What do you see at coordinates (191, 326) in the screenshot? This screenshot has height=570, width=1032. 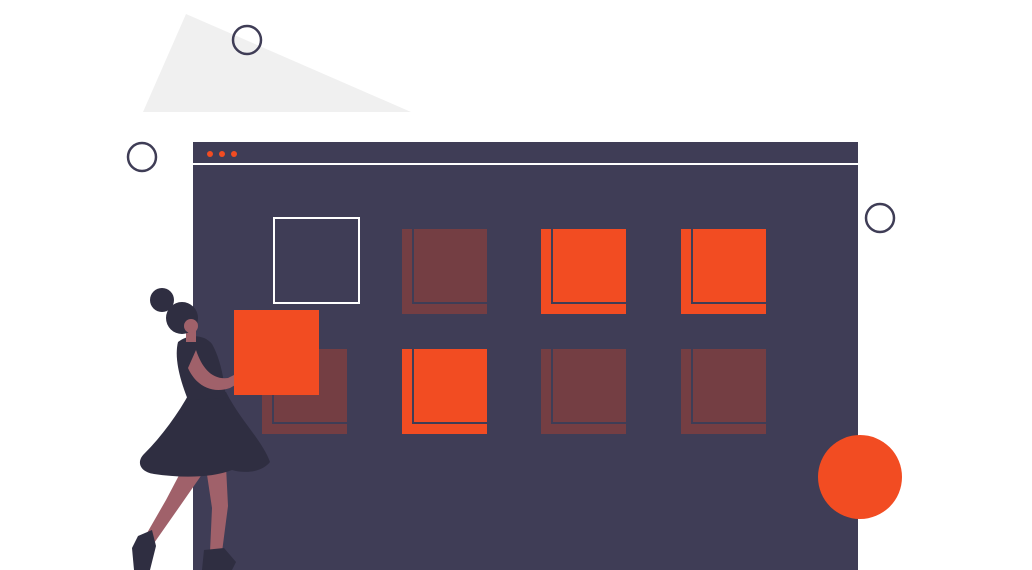 I see `person-face` at bounding box center [191, 326].